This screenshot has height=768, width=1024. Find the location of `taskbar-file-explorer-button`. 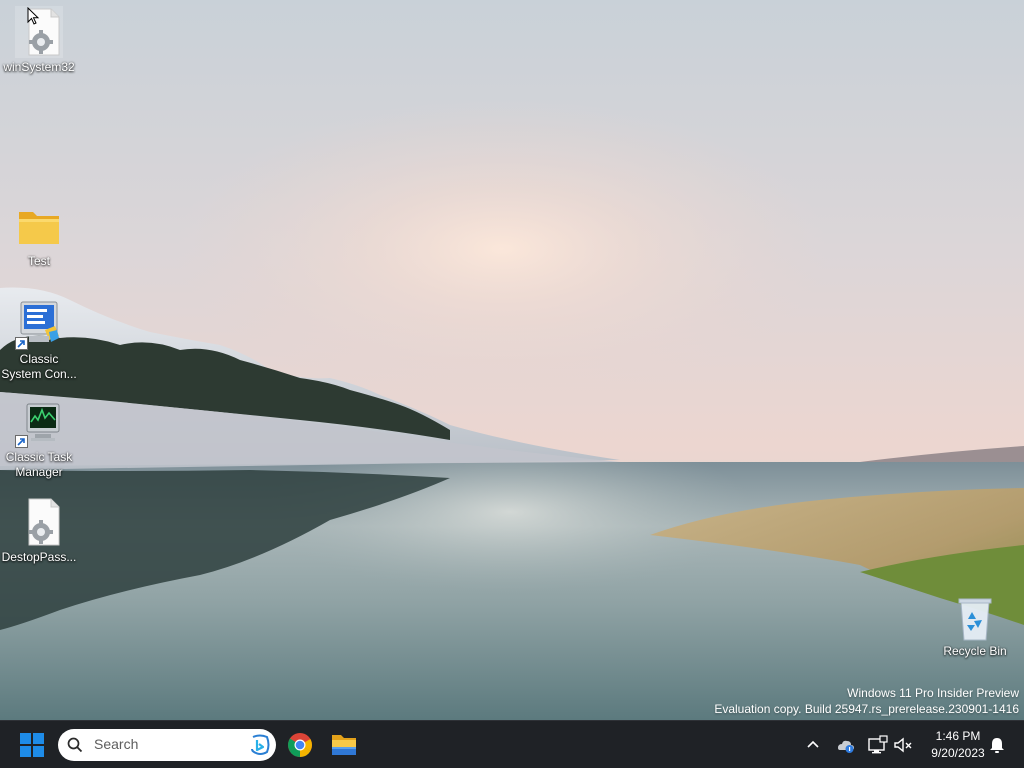

taskbar-file-explorer-button is located at coordinates (344, 745).